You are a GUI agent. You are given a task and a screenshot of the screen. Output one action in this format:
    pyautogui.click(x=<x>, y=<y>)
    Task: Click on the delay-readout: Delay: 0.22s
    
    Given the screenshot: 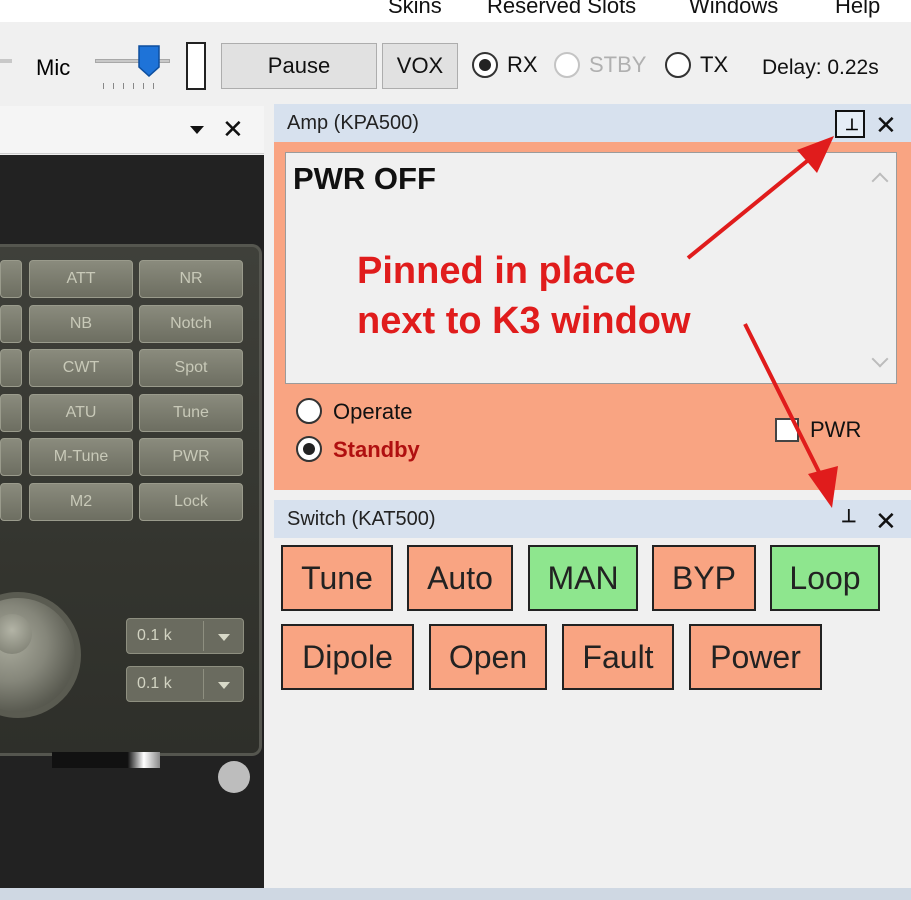 What is the action you would take?
    pyautogui.click(x=820, y=67)
    